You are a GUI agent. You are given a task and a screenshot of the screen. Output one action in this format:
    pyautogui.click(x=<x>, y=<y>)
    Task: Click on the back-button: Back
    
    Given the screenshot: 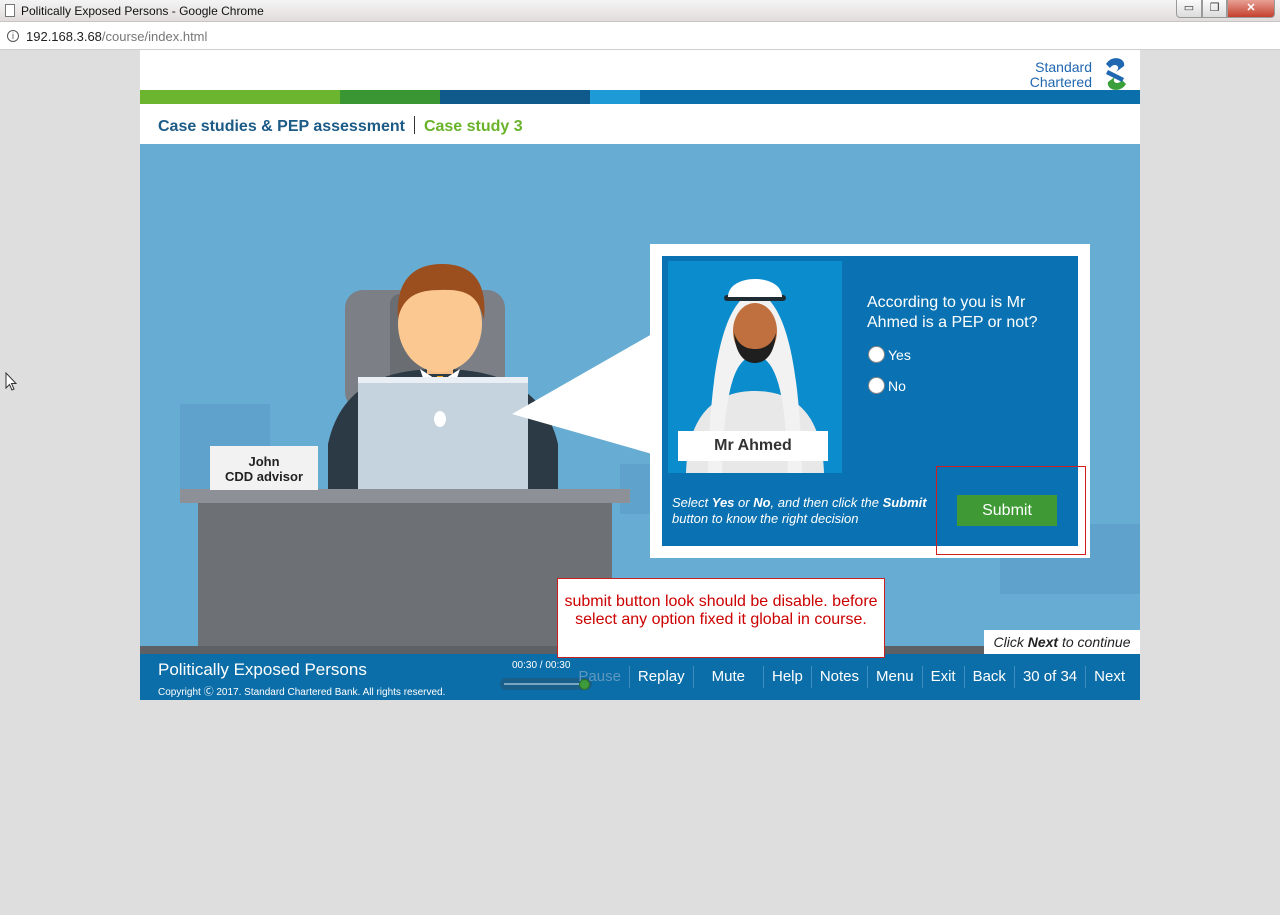 What is the action you would take?
    pyautogui.click(x=988, y=677)
    